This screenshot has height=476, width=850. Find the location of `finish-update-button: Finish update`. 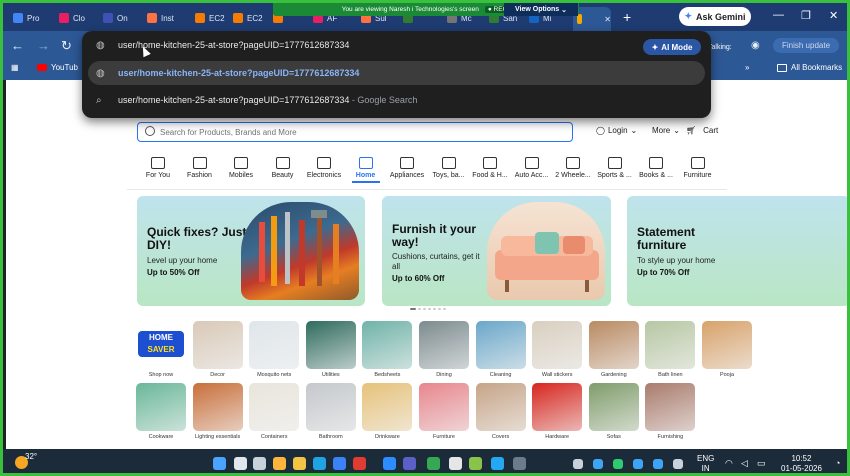

finish-update-button: Finish update is located at coordinates (806, 45).